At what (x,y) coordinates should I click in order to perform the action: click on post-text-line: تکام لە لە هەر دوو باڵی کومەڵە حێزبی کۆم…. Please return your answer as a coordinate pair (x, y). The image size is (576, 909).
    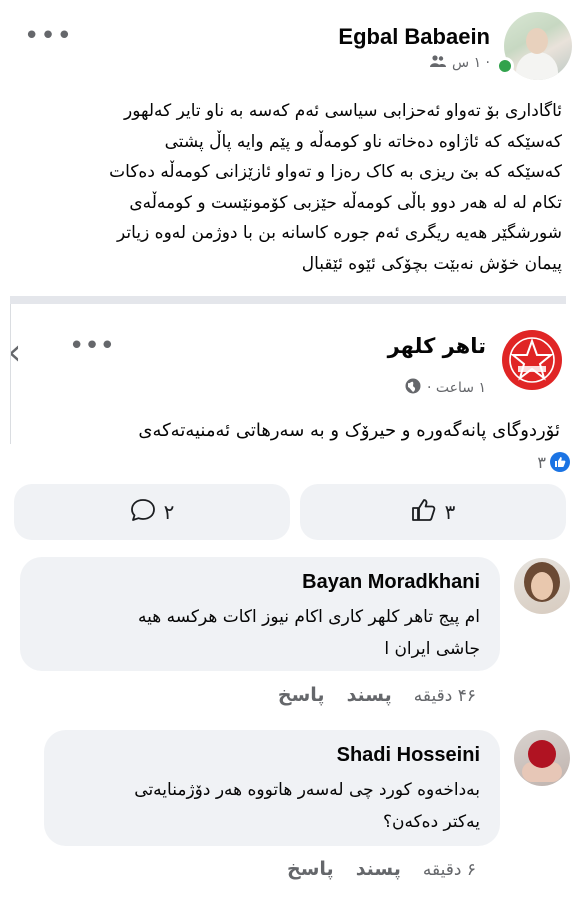
    Looking at the image, I should click on (345, 202).